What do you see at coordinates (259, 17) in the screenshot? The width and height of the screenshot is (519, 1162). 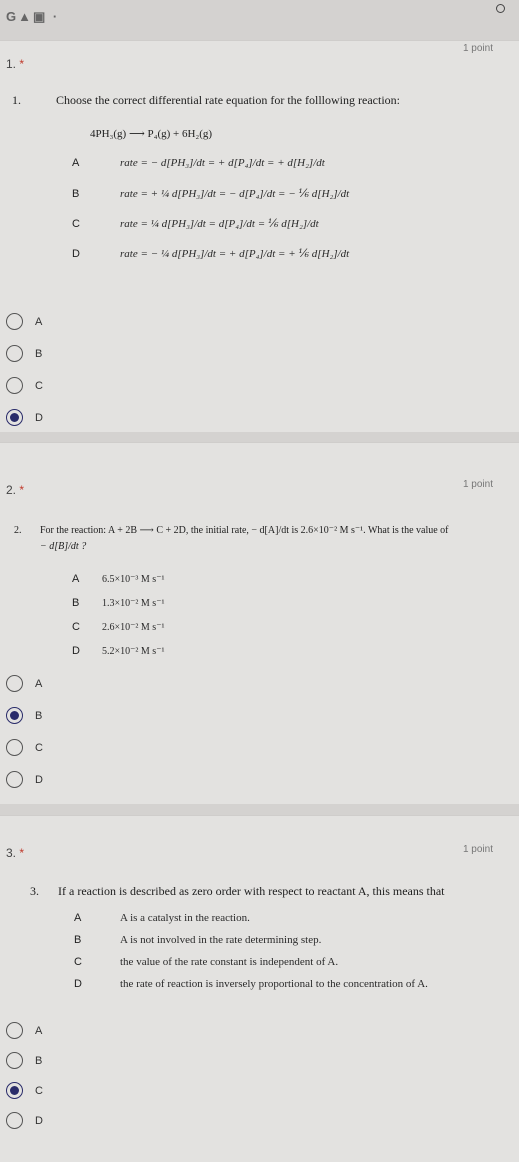 I see `status-bar: G▲▣ ·` at bounding box center [259, 17].